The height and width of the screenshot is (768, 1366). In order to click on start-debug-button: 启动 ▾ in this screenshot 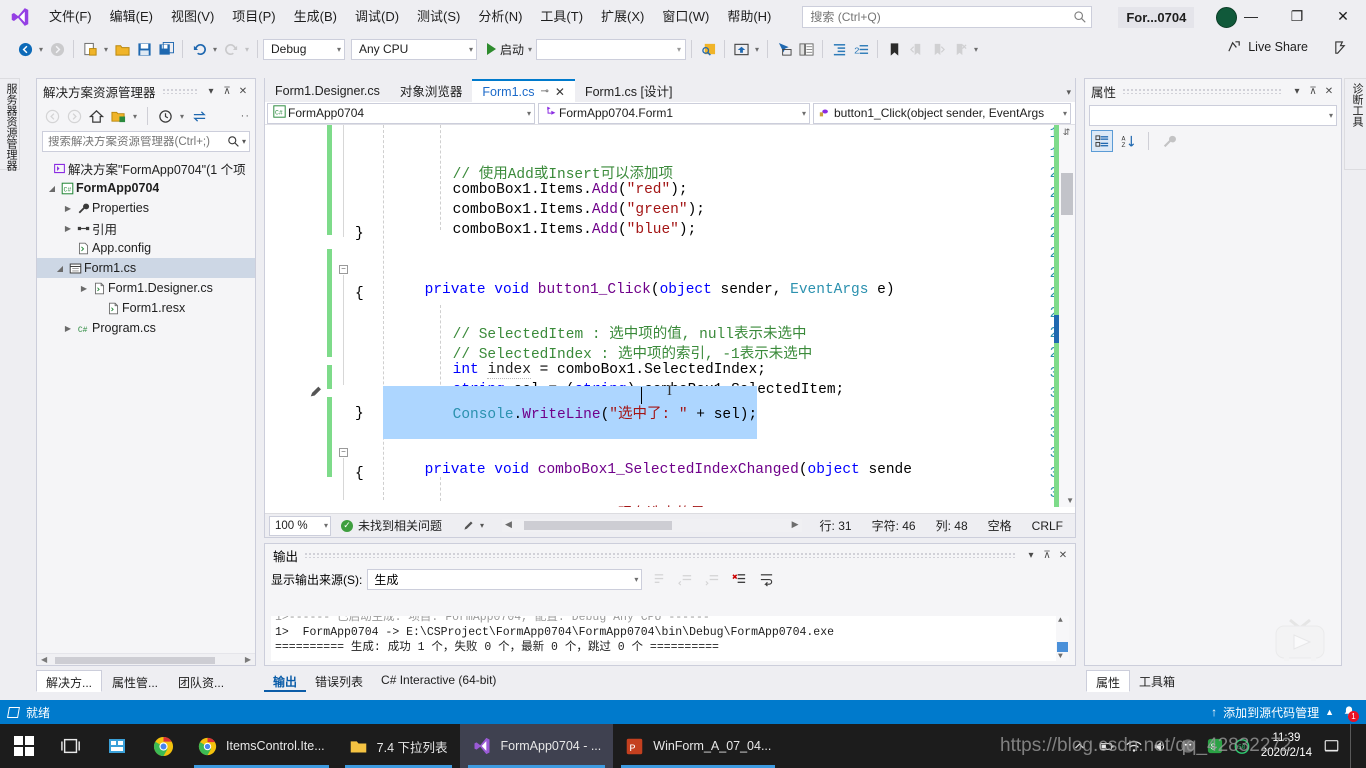, I will do `click(509, 49)`.